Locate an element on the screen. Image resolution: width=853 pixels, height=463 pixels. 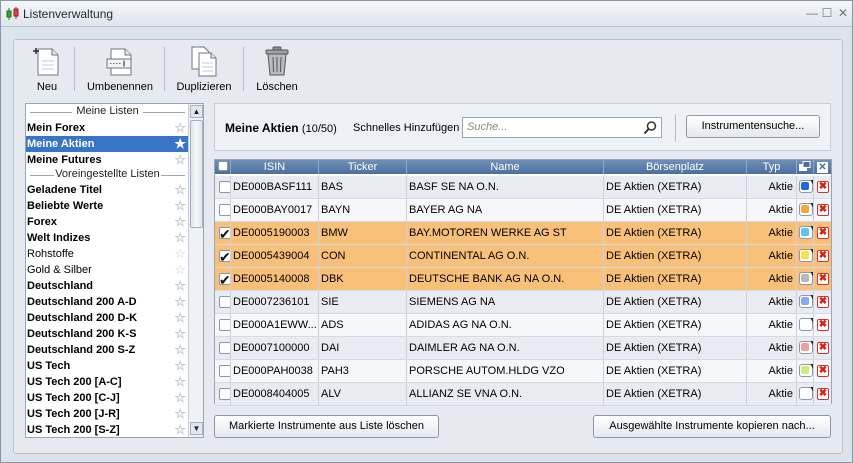
list-item: US Tech 200 [A-C] ☆ is located at coordinates (107, 382).